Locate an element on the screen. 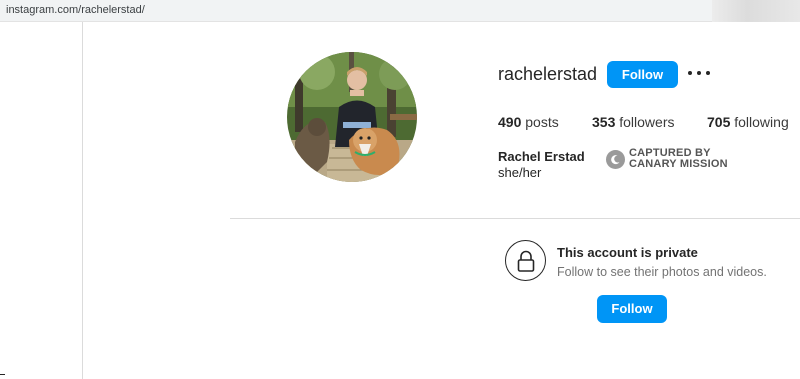  private-account-title: This account is private is located at coordinates (627, 252).